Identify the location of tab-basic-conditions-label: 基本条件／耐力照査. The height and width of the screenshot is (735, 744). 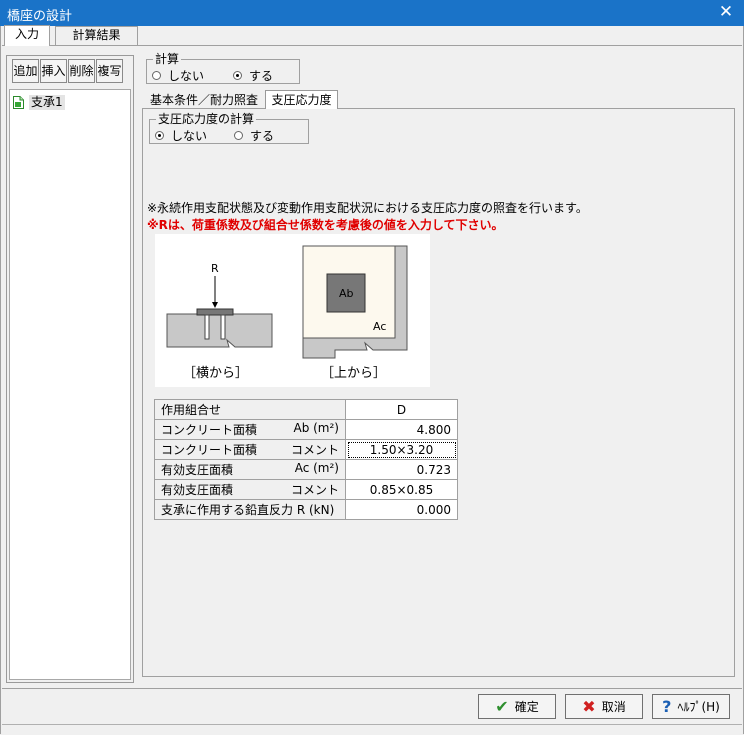
(203, 100).